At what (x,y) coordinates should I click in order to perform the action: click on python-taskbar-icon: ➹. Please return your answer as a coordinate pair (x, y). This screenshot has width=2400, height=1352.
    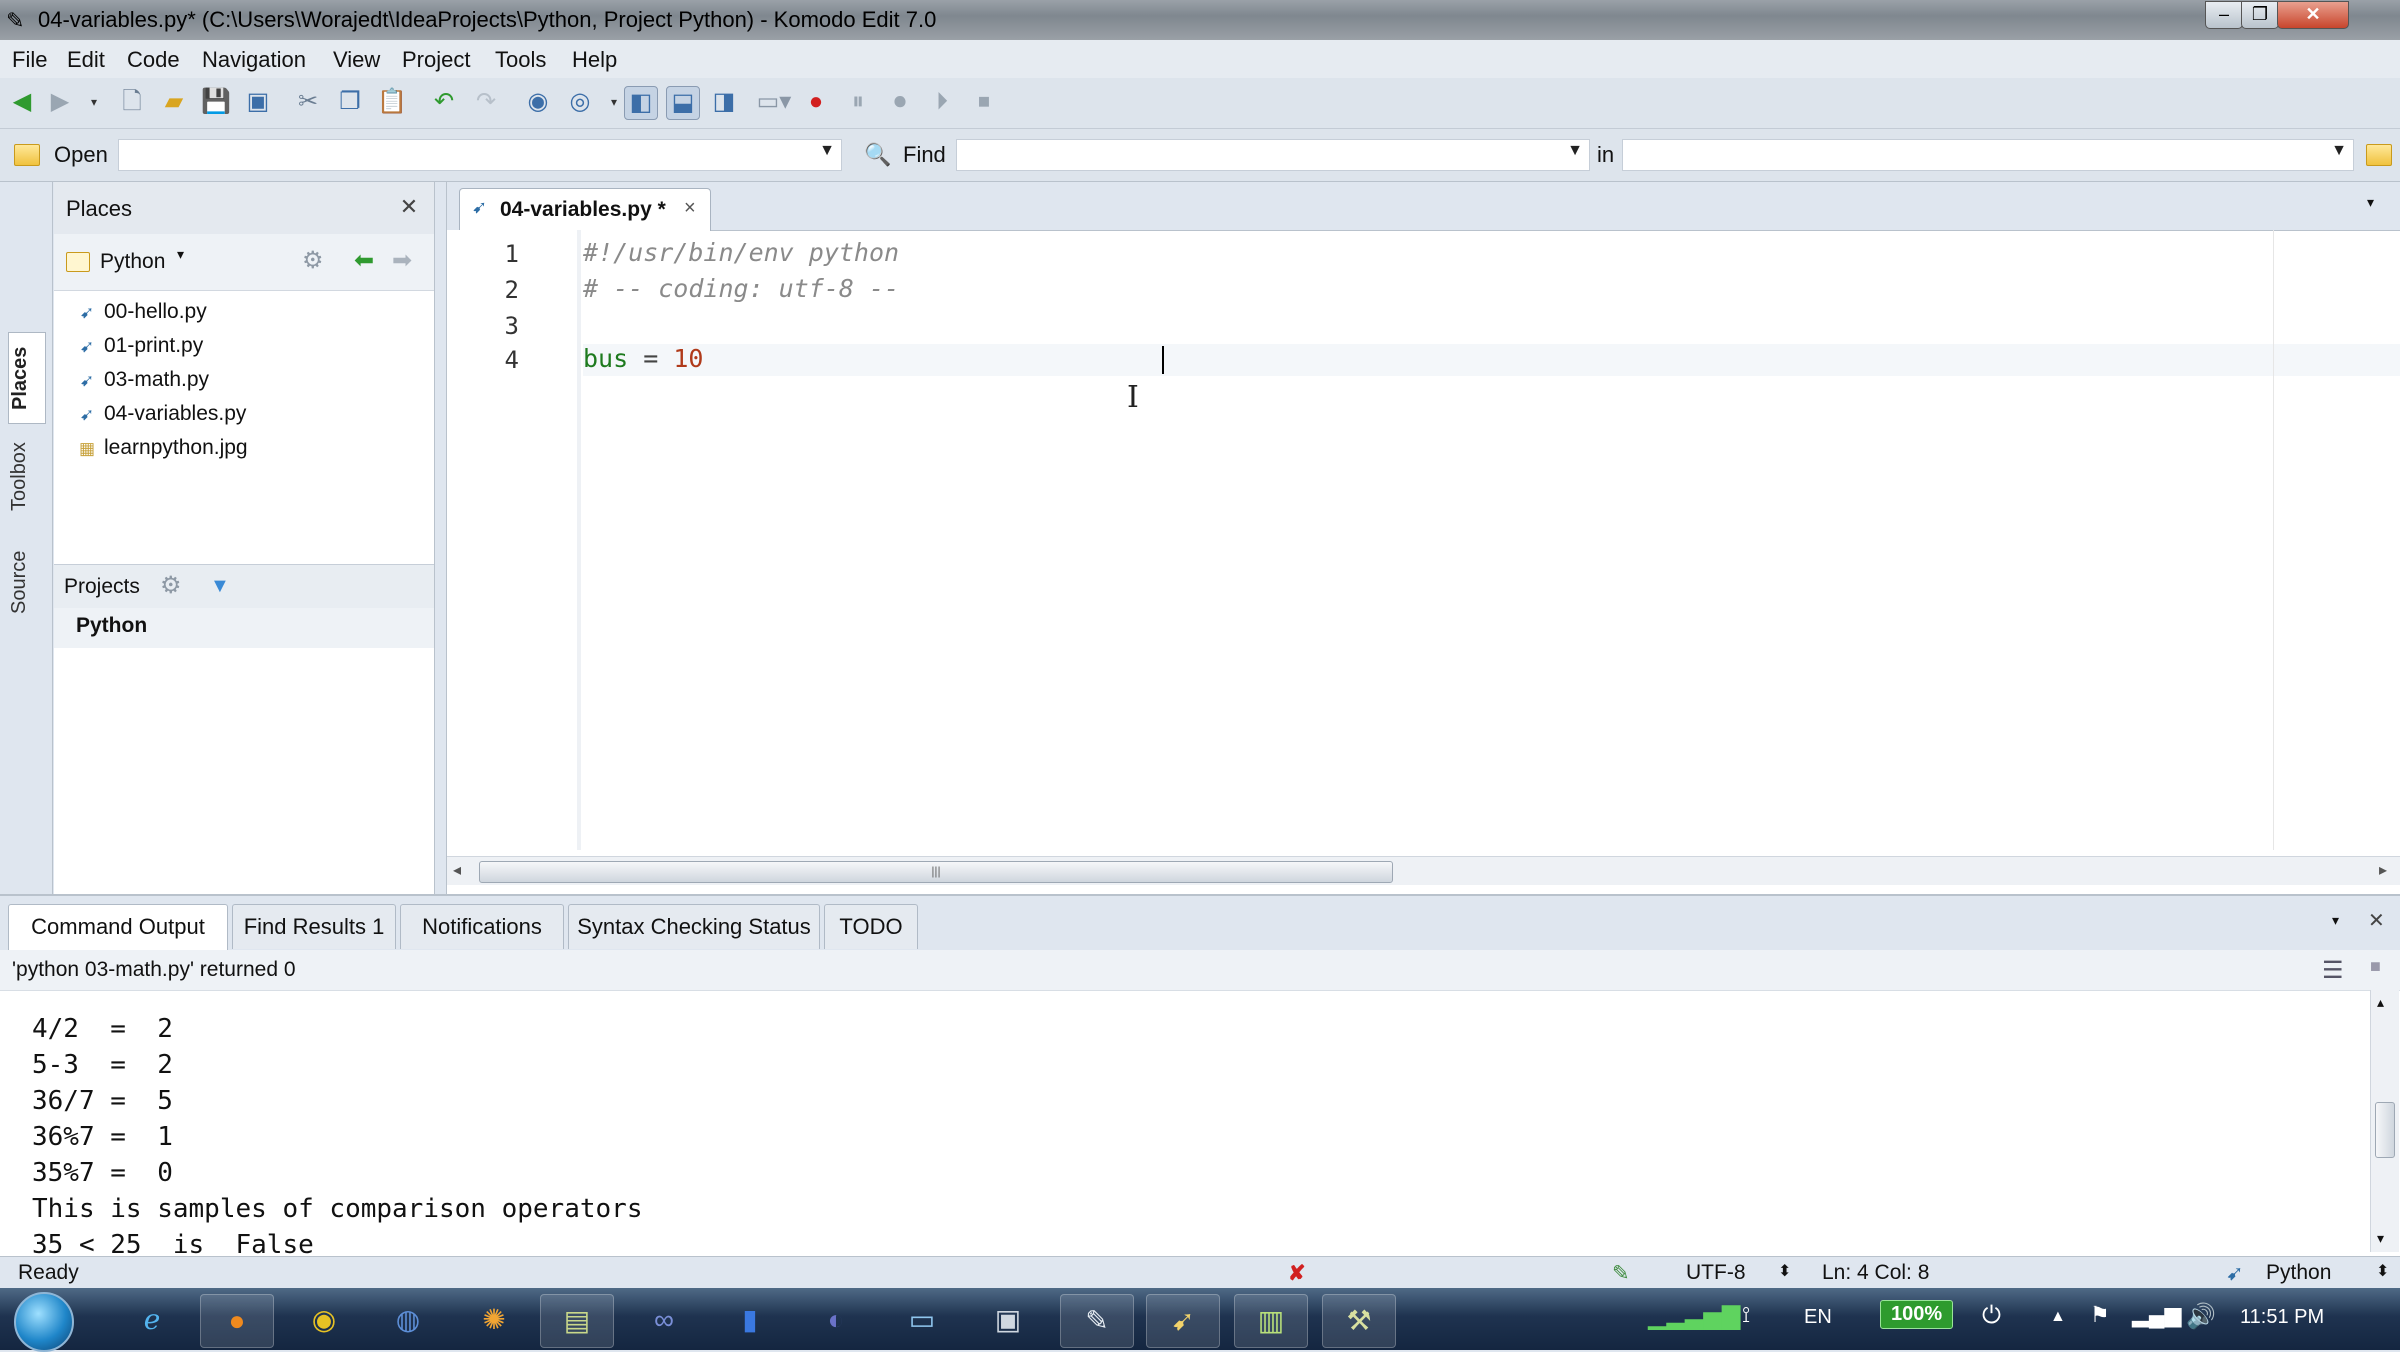
    Looking at the image, I should click on (1183, 1321).